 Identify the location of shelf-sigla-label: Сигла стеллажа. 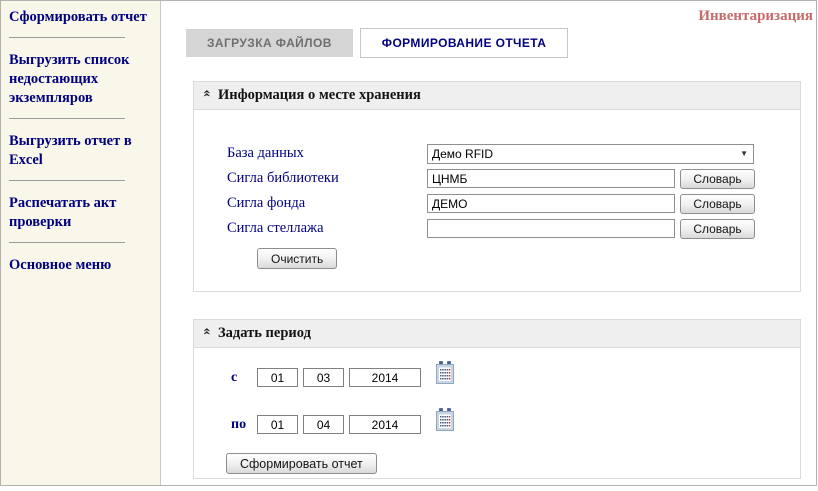
(275, 228).